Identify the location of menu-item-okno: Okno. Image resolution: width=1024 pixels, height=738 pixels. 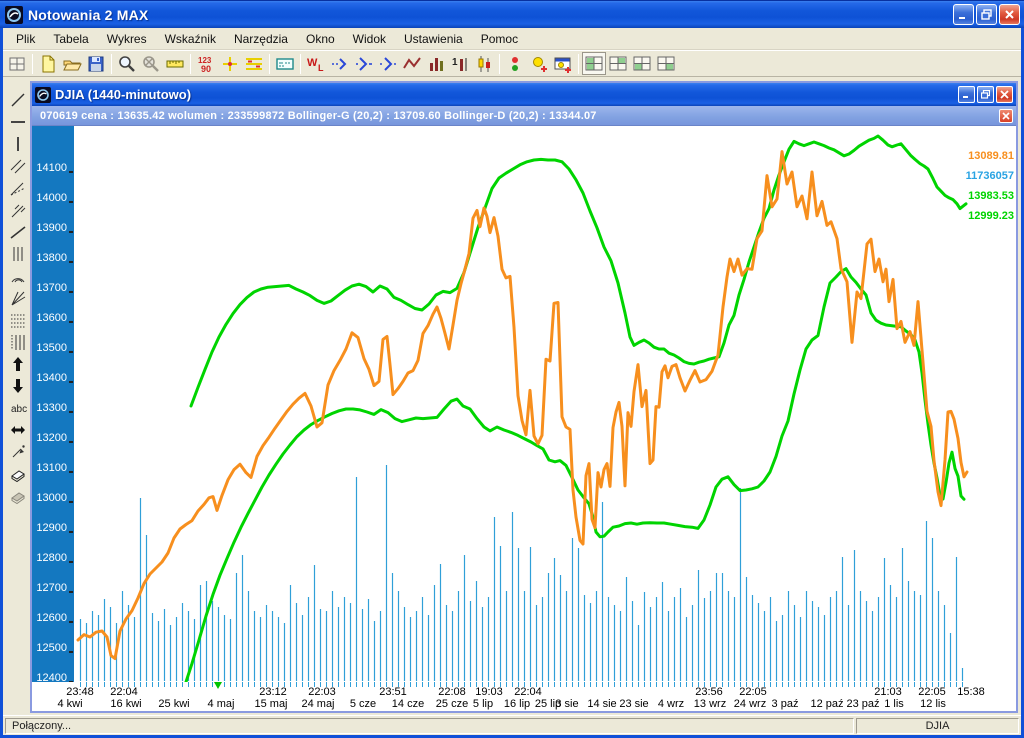
(320, 39).